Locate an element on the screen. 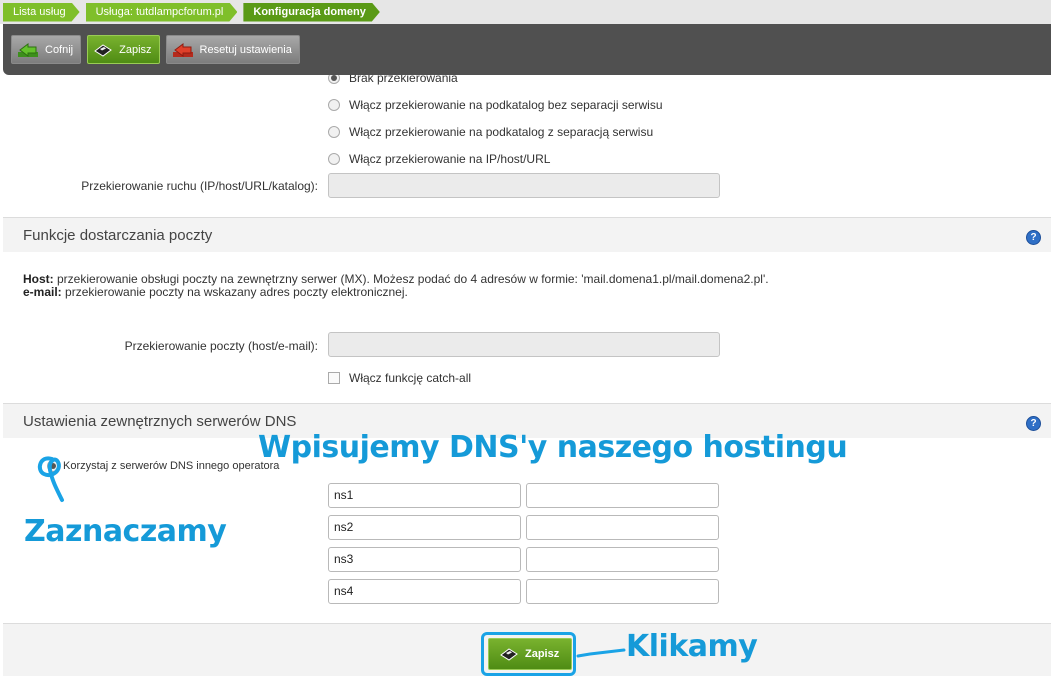 This screenshot has width=1051, height=676. annotation-arrow-line is located at coordinates (601, 653).